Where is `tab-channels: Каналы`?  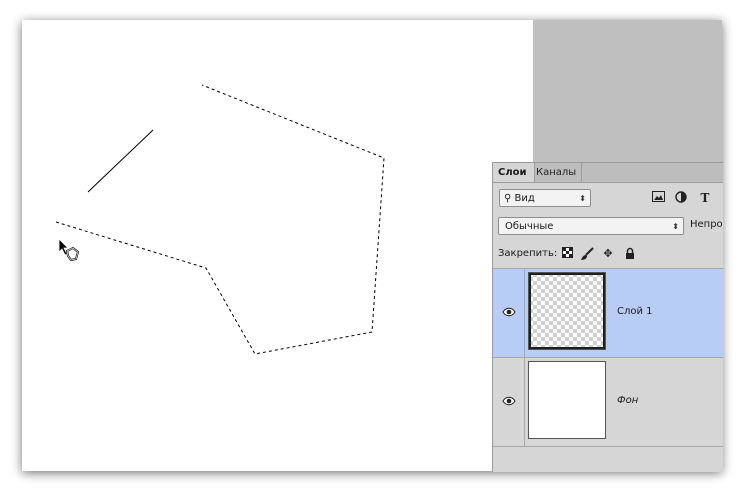
tab-channels: Каналы is located at coordinates (557, 172).